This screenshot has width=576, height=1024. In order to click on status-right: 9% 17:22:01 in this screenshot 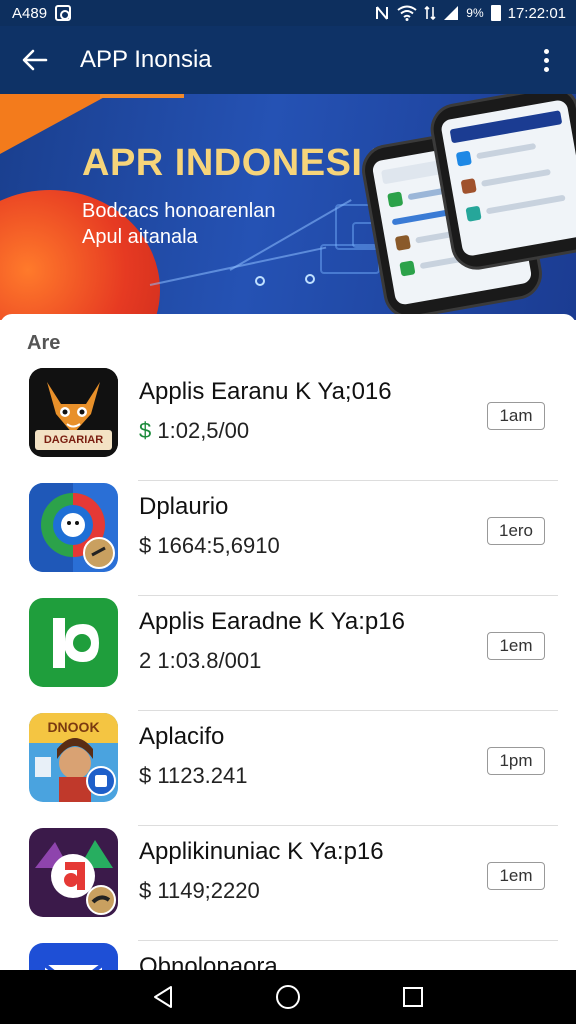, I will do `click(470, 13)`.